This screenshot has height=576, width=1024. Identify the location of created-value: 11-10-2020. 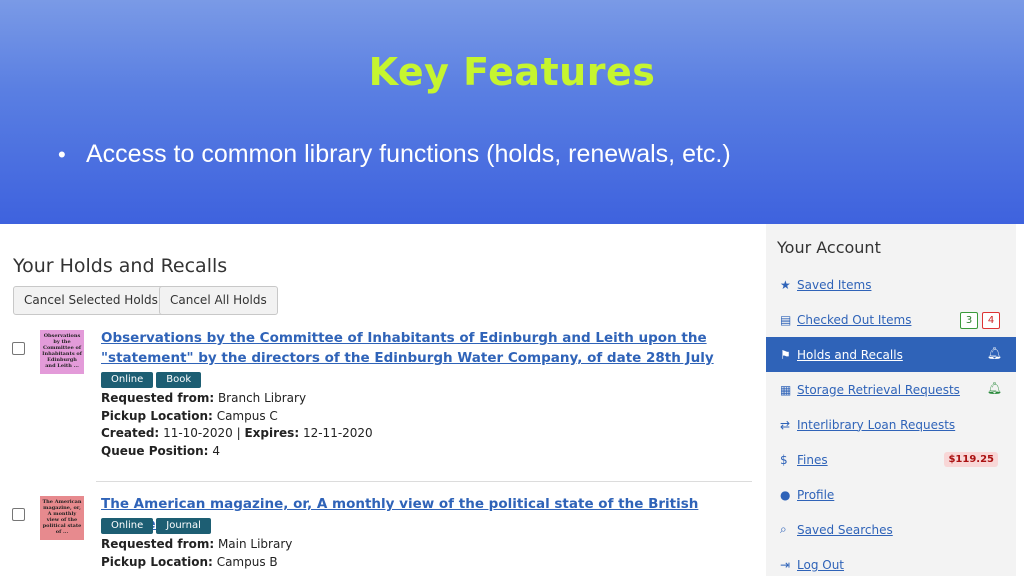
(198, 433).